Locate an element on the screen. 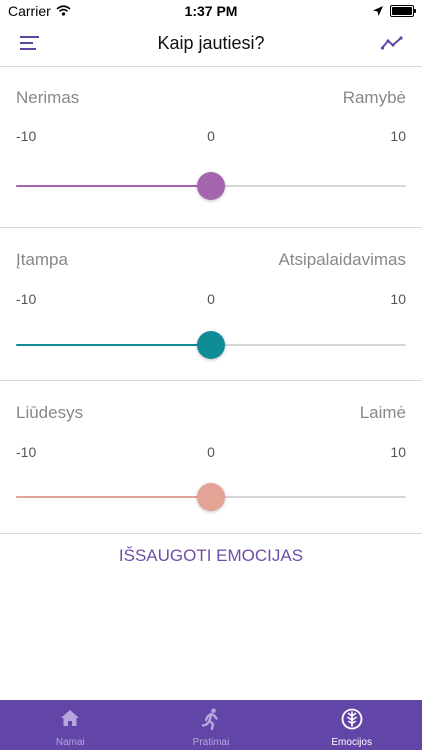 The width and height of the screenshot is (422, 750). tab-label: Pratimai is located at coordinates (211, 742).